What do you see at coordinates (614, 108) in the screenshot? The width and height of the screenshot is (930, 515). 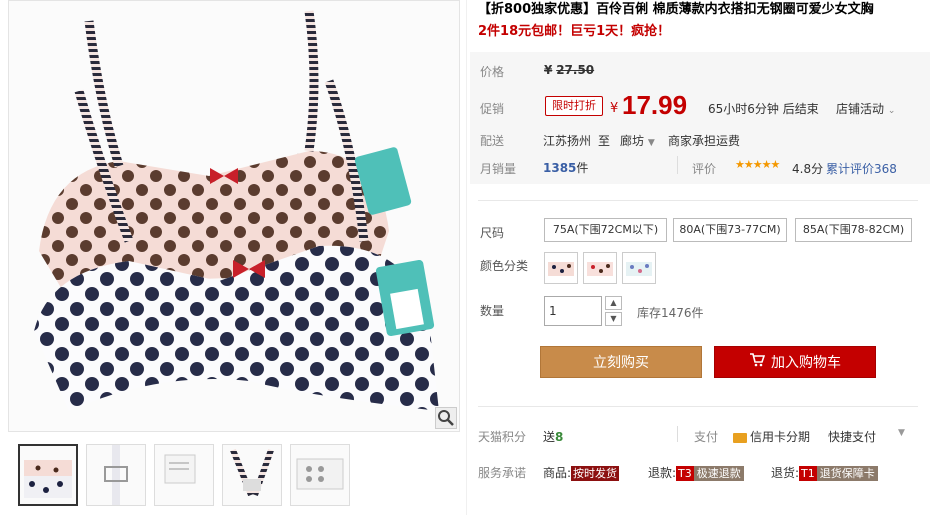 I see `promo-currency: ¥` at bounding box center [614, 108].